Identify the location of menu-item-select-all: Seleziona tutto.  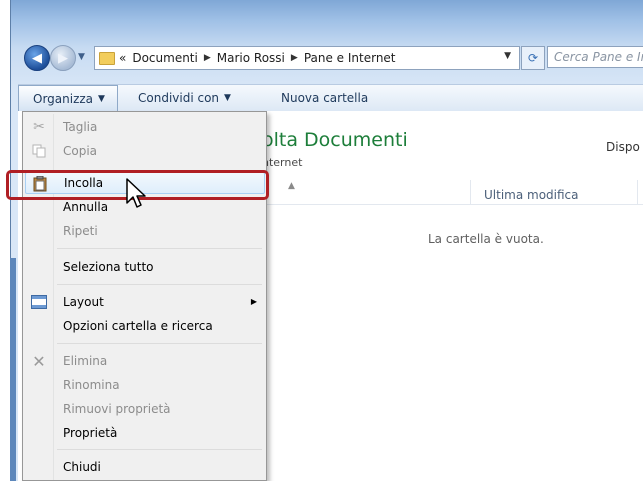
(145, 267).